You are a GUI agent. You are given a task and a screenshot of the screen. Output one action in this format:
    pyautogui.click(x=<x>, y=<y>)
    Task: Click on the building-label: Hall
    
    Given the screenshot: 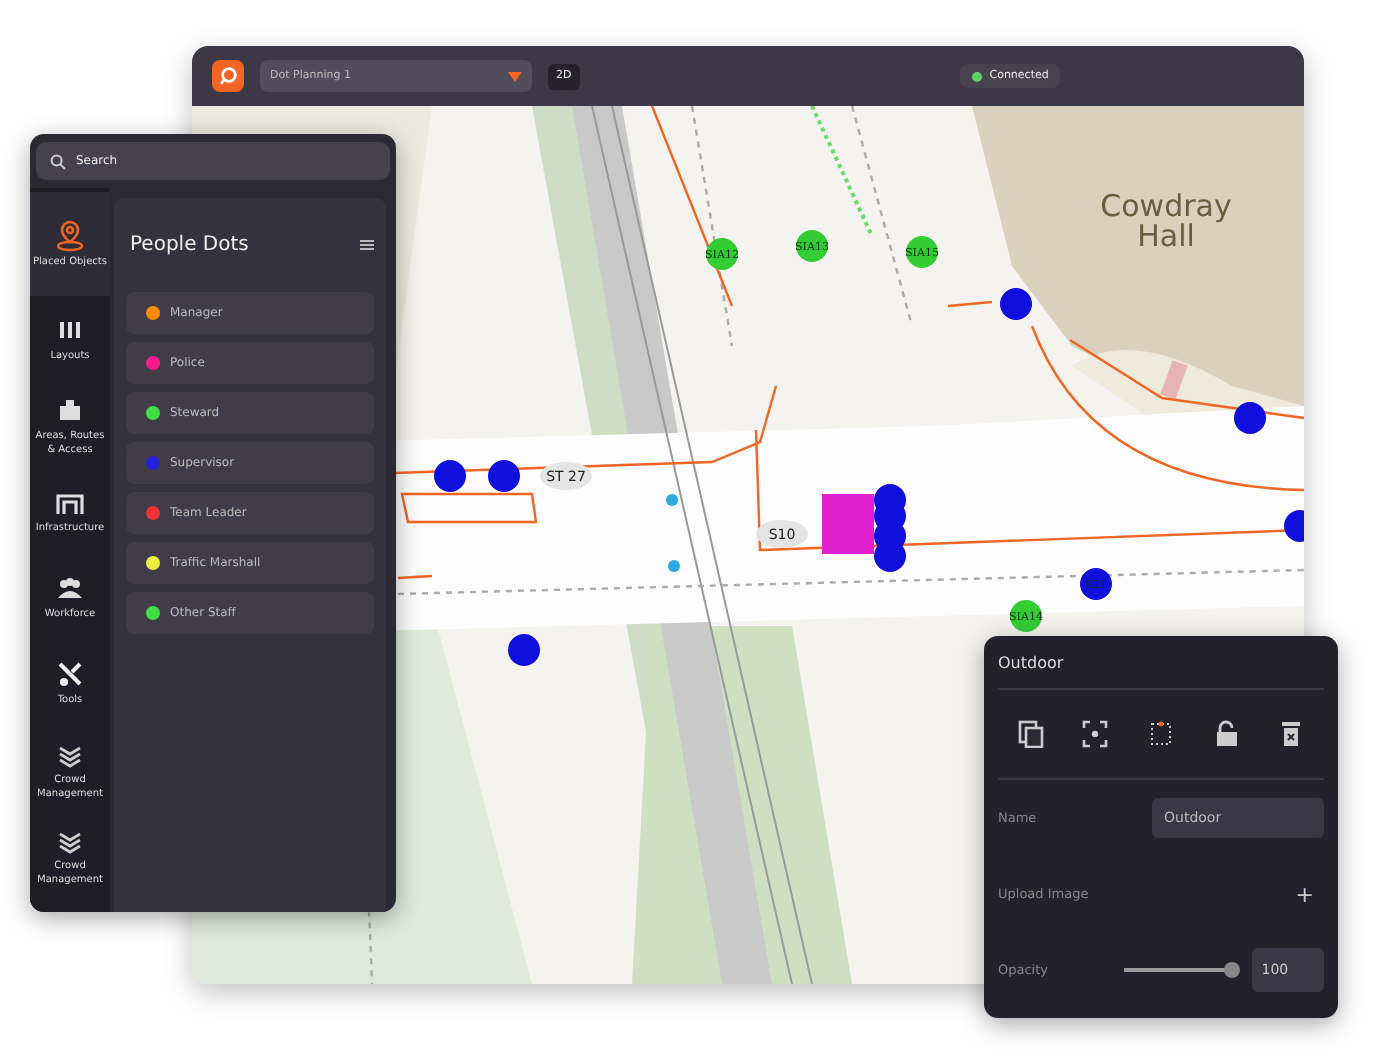 What is the action you would take?
    pyautogui.click(x=1166, y=236)
    